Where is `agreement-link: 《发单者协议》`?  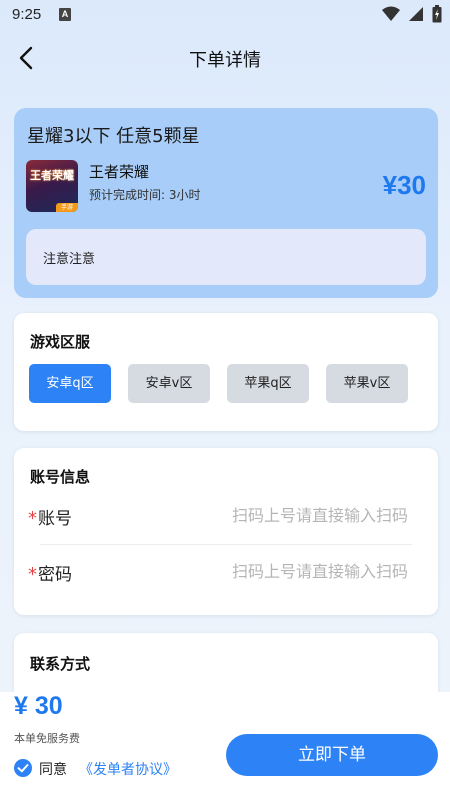 agreement-link: 《发单者协议》 is located at coordinates (128, 769).